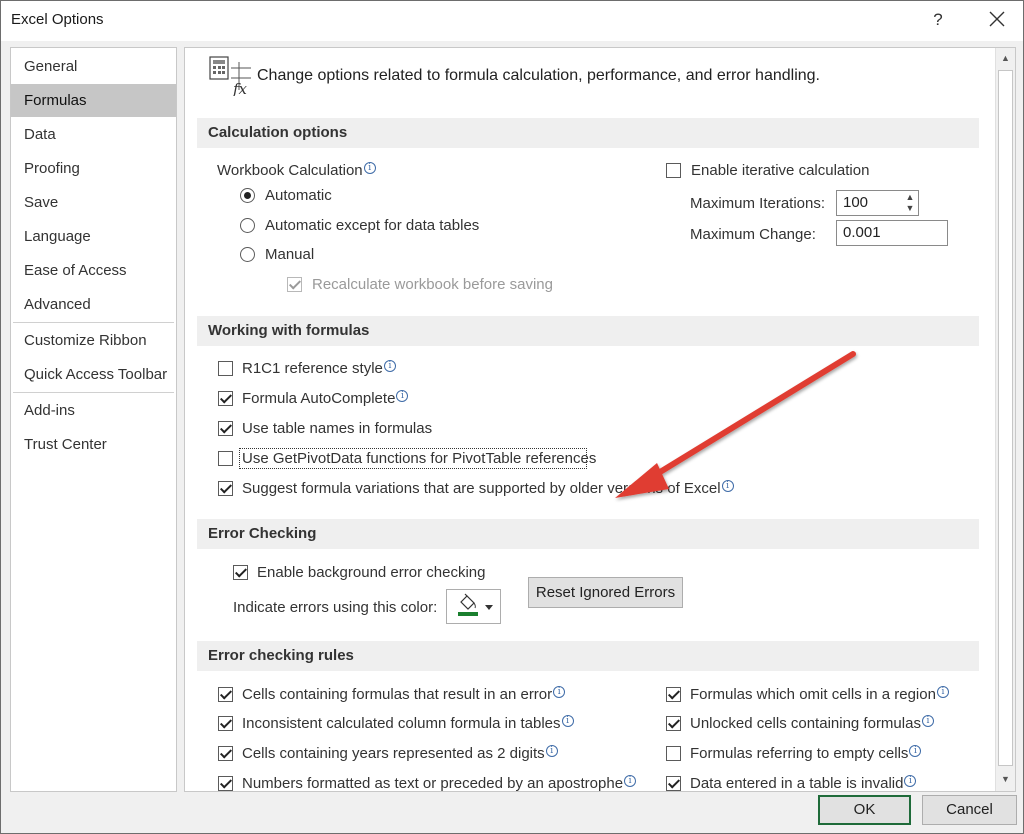 This screenshot has width=1024, height=834. What do you see at coordinates (55, 100) in the screenshot?
I see `sidebar-item-label: Formulas` at bounding box center [55, 100].